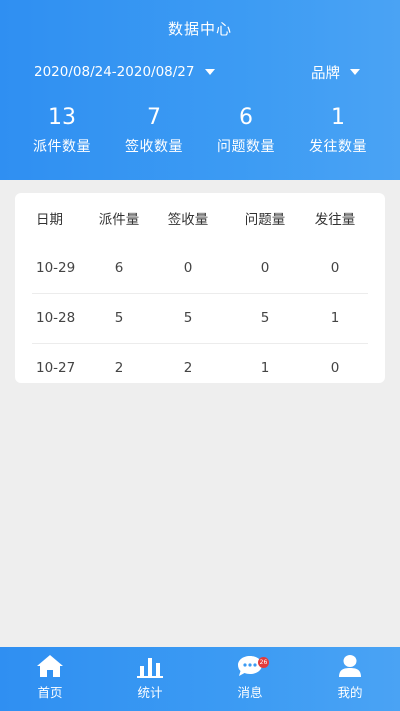 The height and width of the screenshot is (711, 400). What do you see at coordinates (61, 317) in the screenshot?
I see `cell-date: 10-28` at bounding box center [61, 317].